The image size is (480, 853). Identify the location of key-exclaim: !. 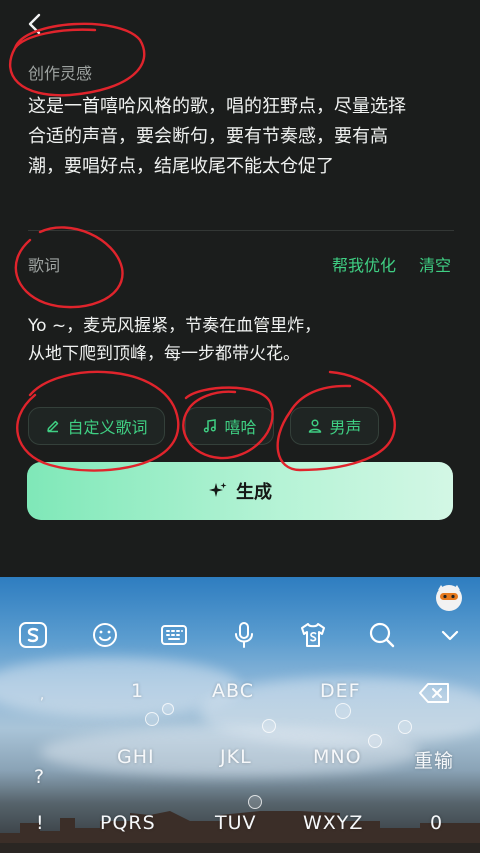
(40, 823).